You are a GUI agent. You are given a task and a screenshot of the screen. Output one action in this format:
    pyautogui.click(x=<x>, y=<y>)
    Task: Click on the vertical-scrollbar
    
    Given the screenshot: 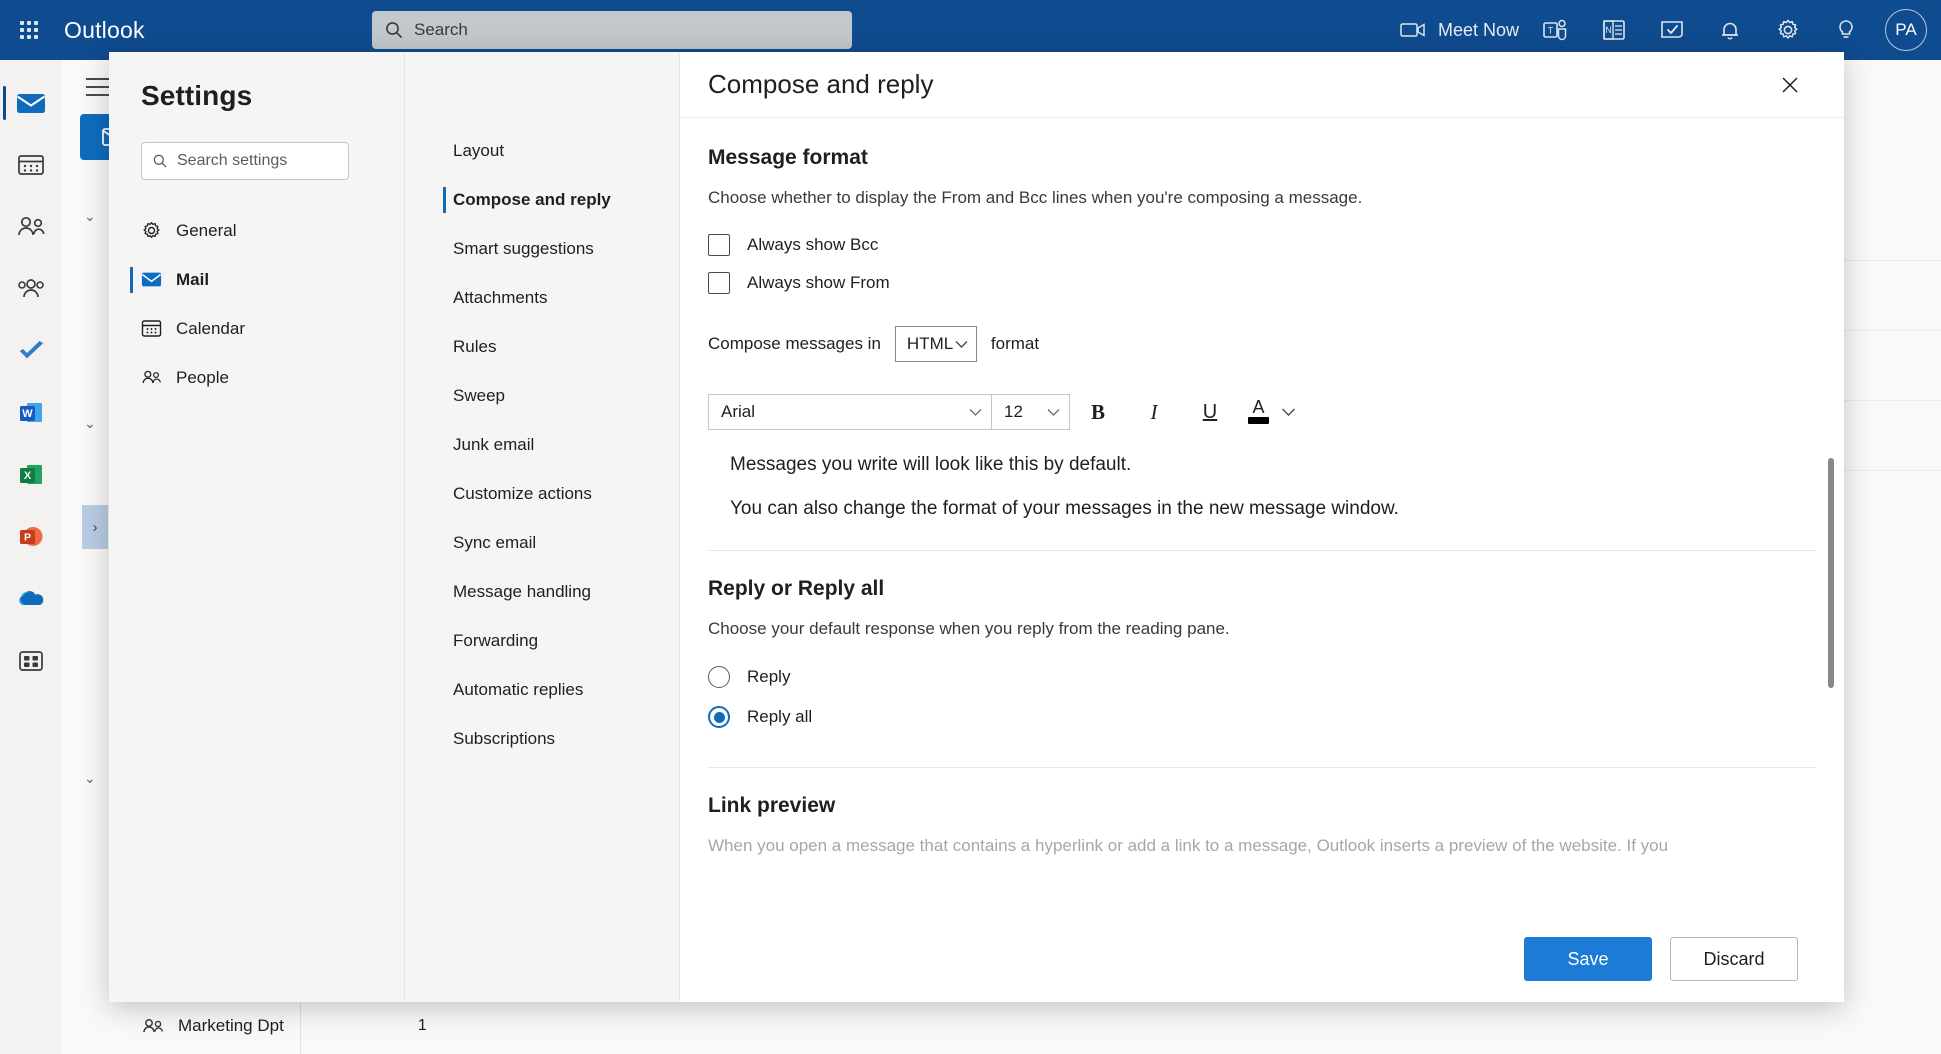 What is the action you would take?
    pyautogui.click(x=1831, y=573)
    